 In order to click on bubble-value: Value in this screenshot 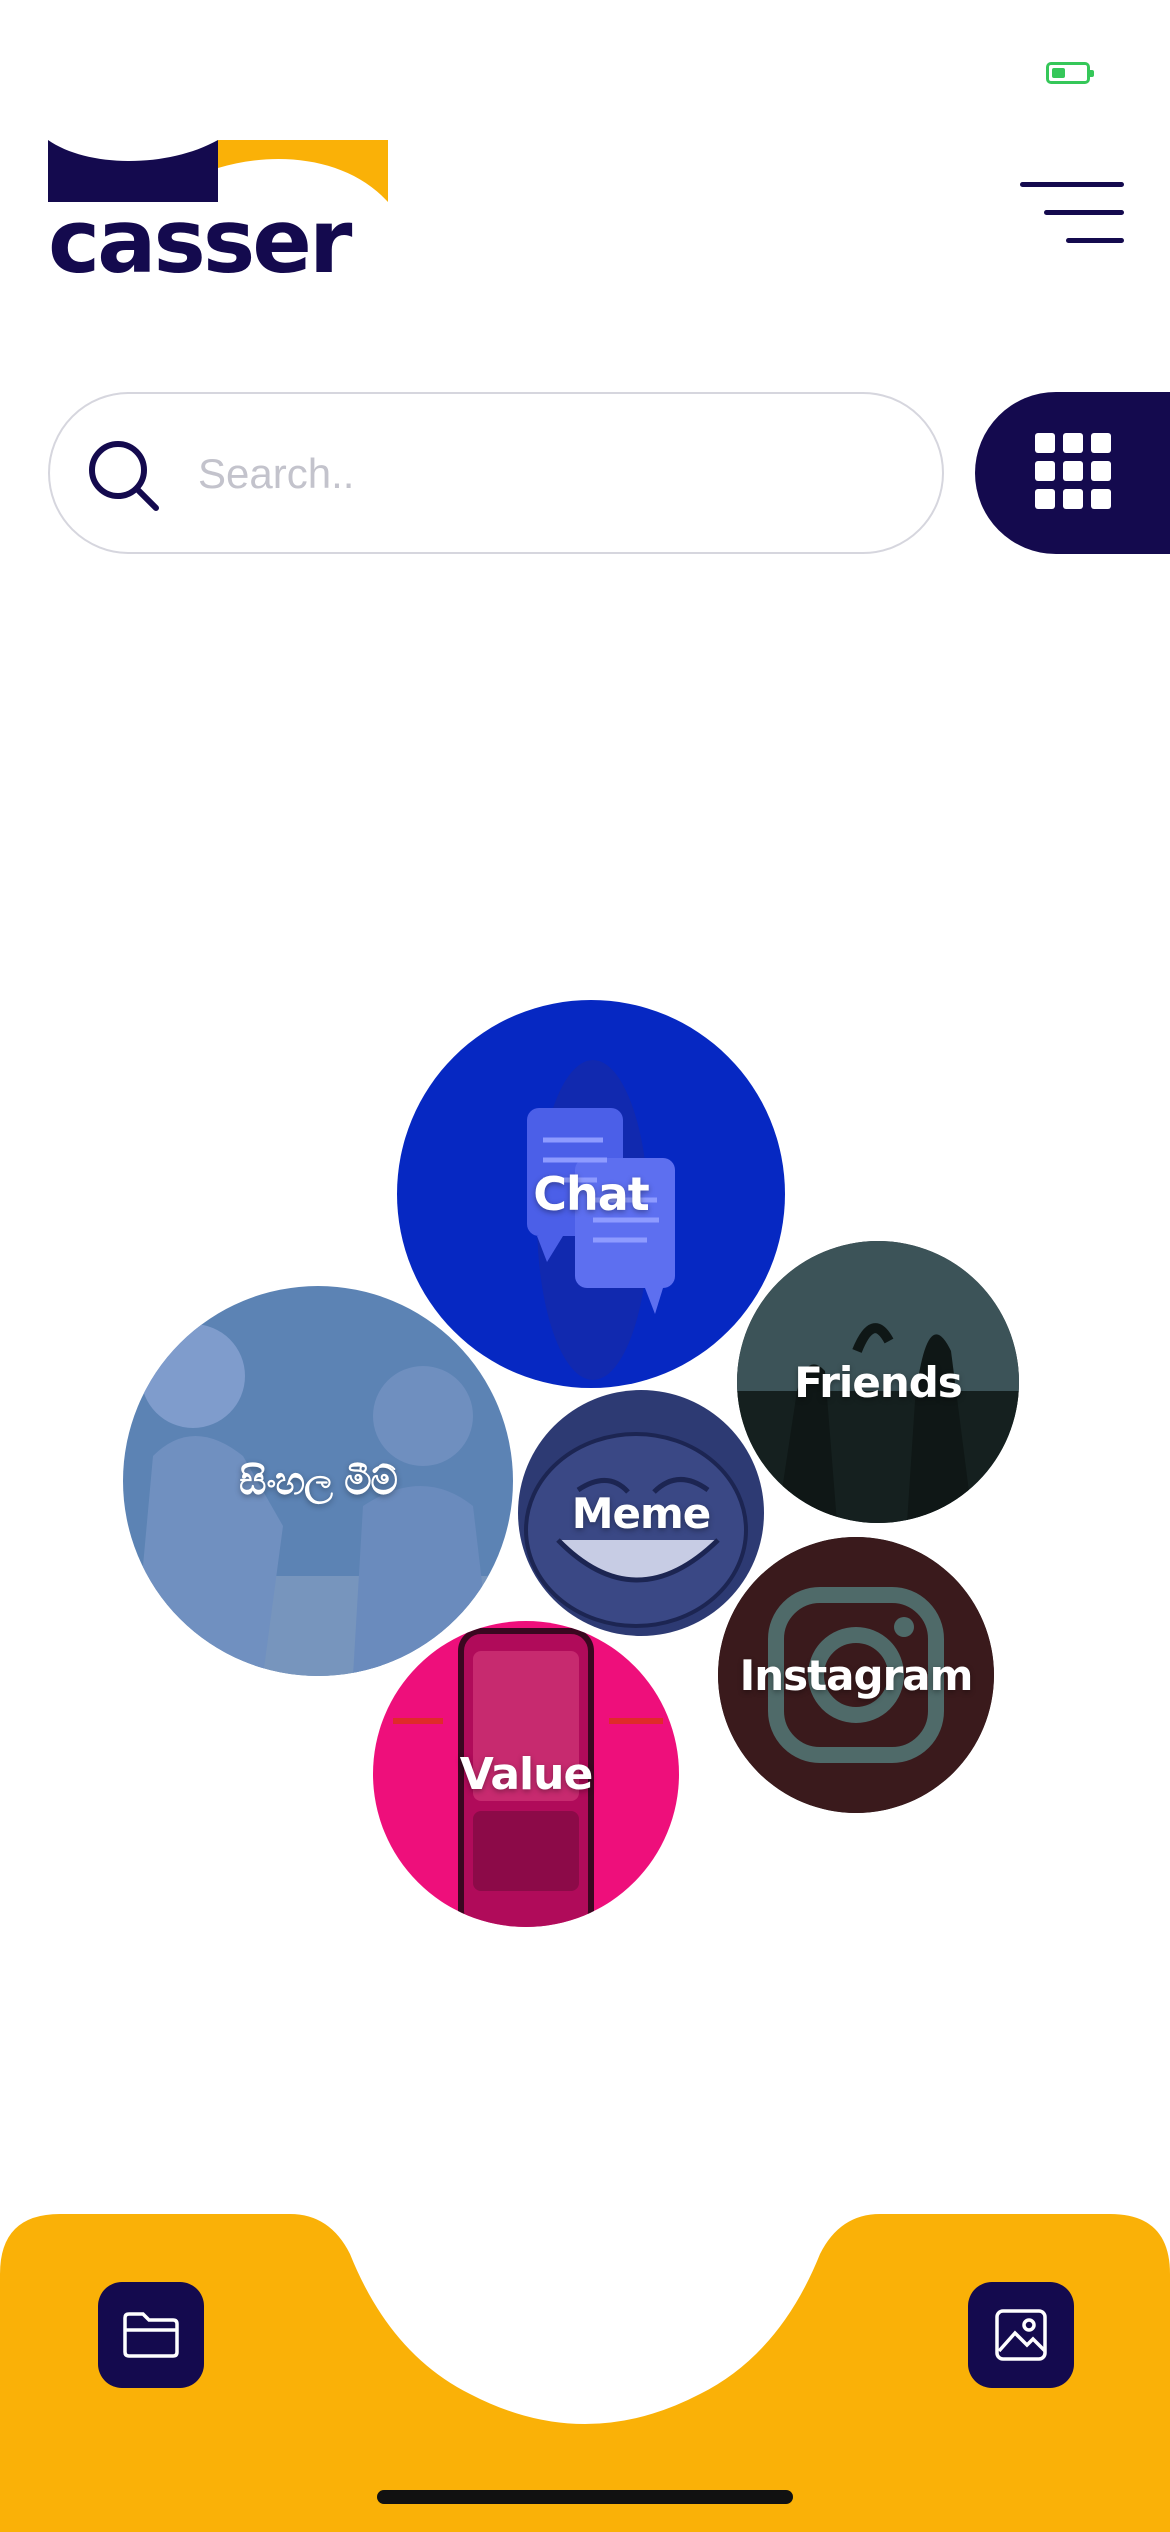, I will do `click(526, 1774)`.